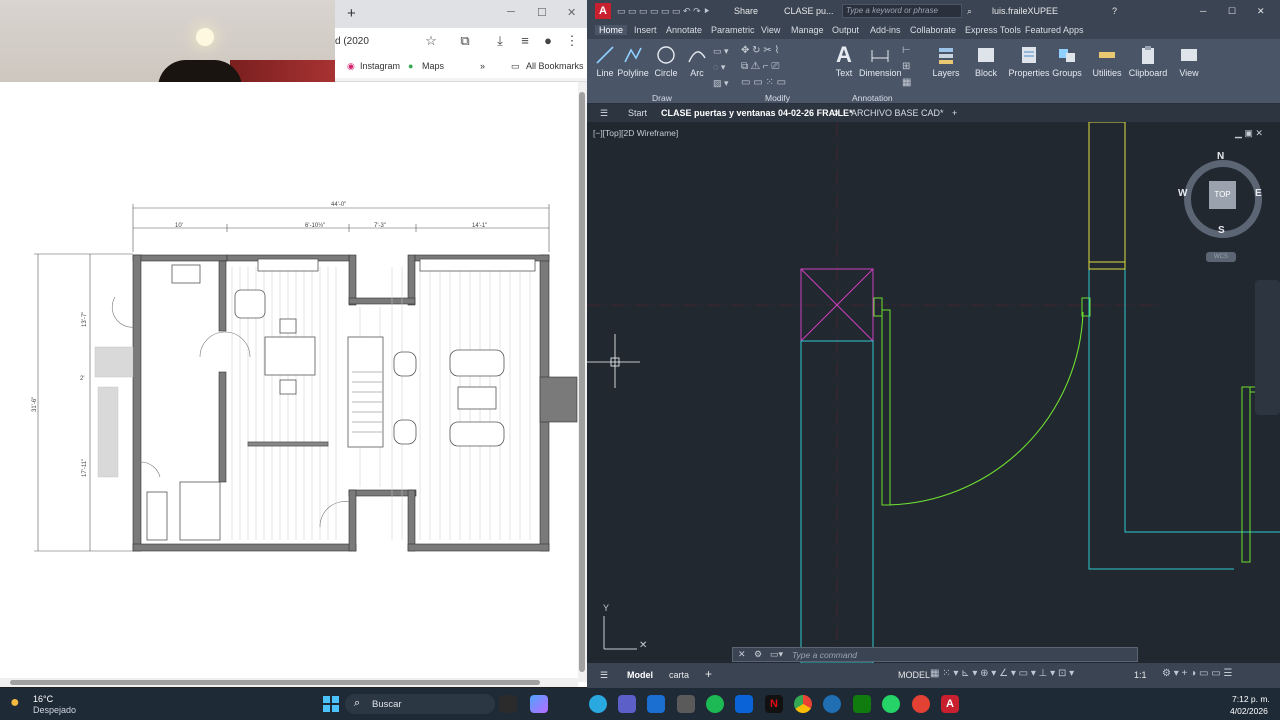 This screenshot has width=1280, height=720. What do you see at coordinates (969, 11) in the screenshot?
I see `search-icon: ⌕` at bounding box center [969, 11].